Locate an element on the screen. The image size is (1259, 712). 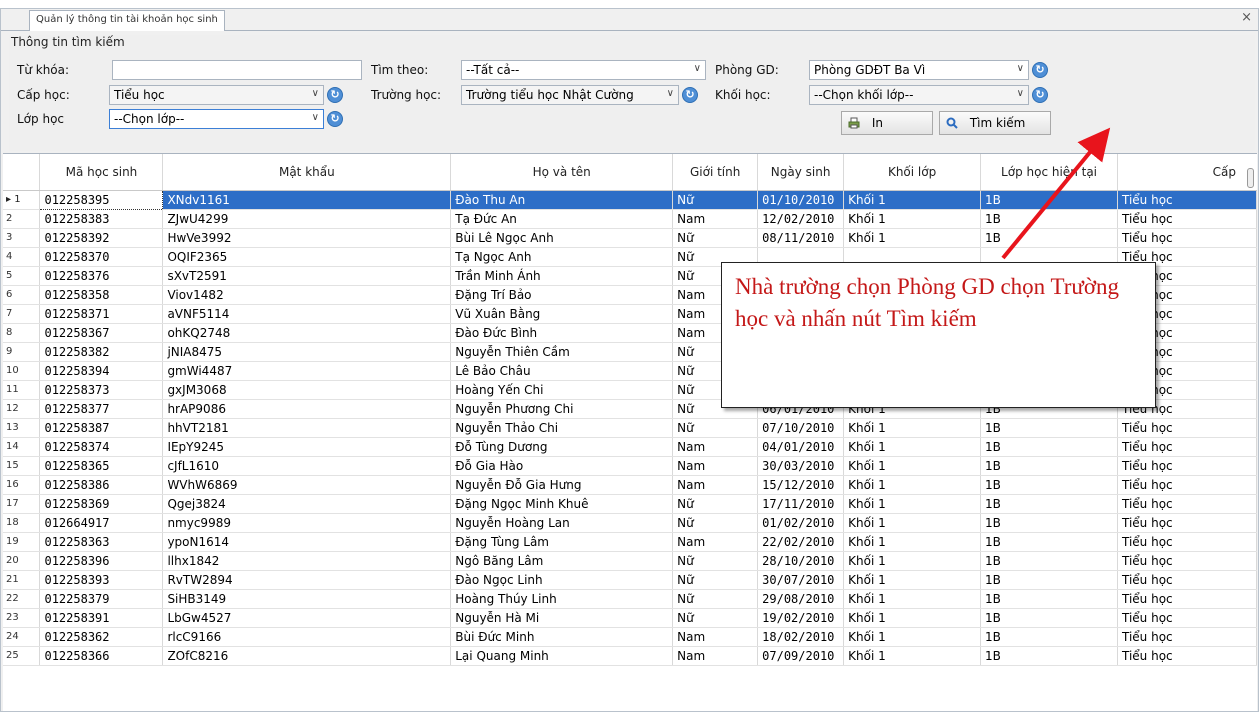
column-header: Mã học sinh is located at coordinates (101, 172).